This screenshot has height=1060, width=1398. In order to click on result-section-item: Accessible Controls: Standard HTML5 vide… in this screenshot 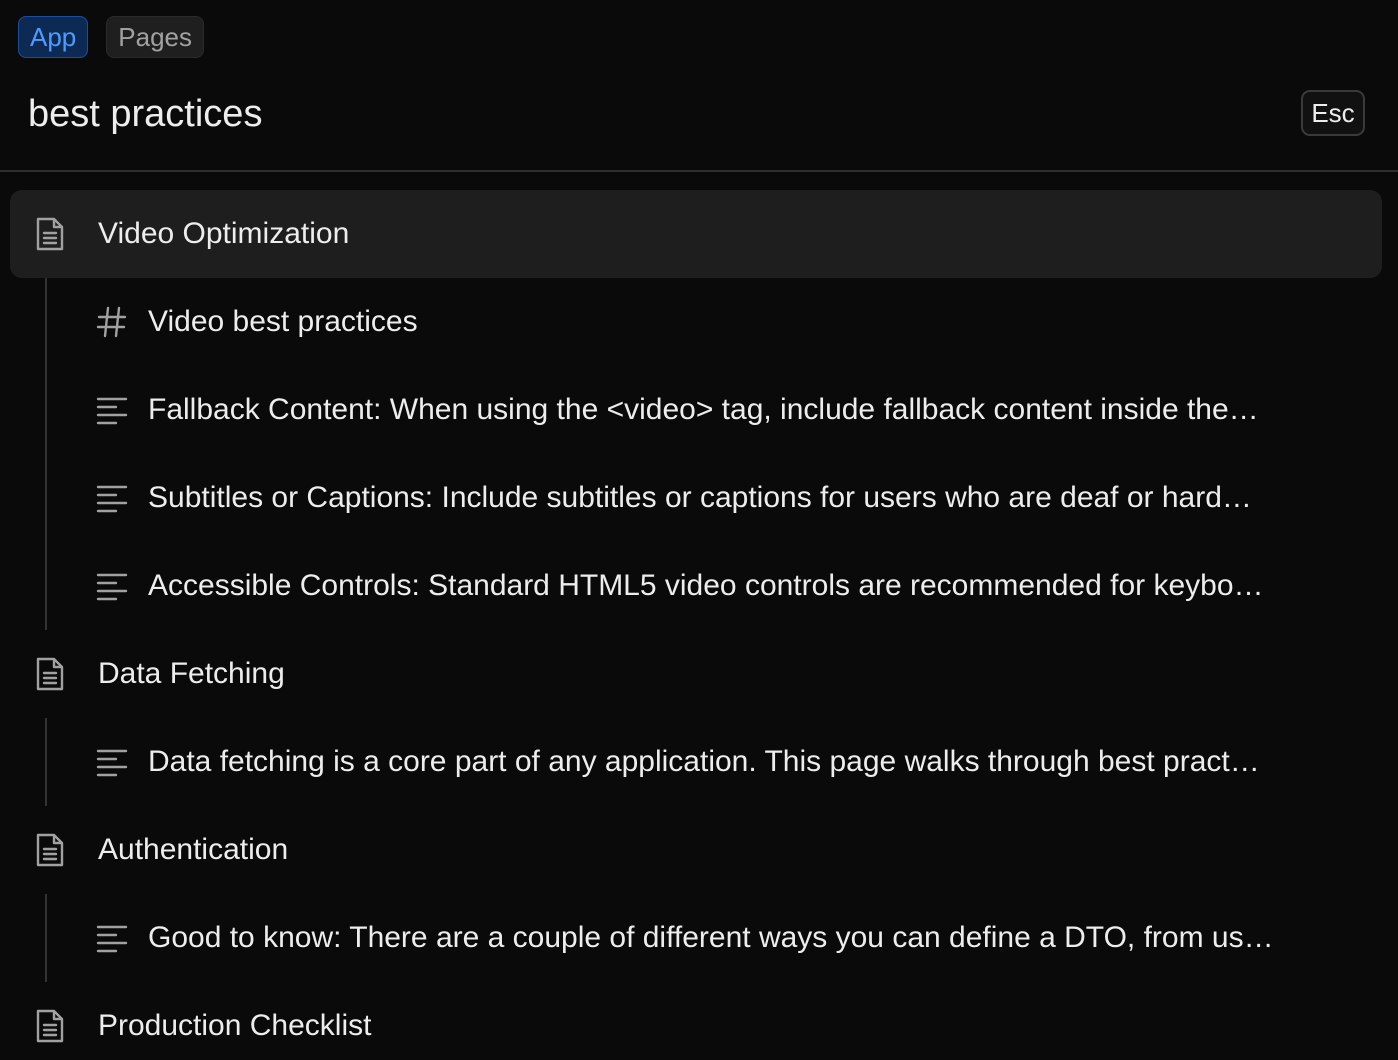, I will do `click(696, 586)`.